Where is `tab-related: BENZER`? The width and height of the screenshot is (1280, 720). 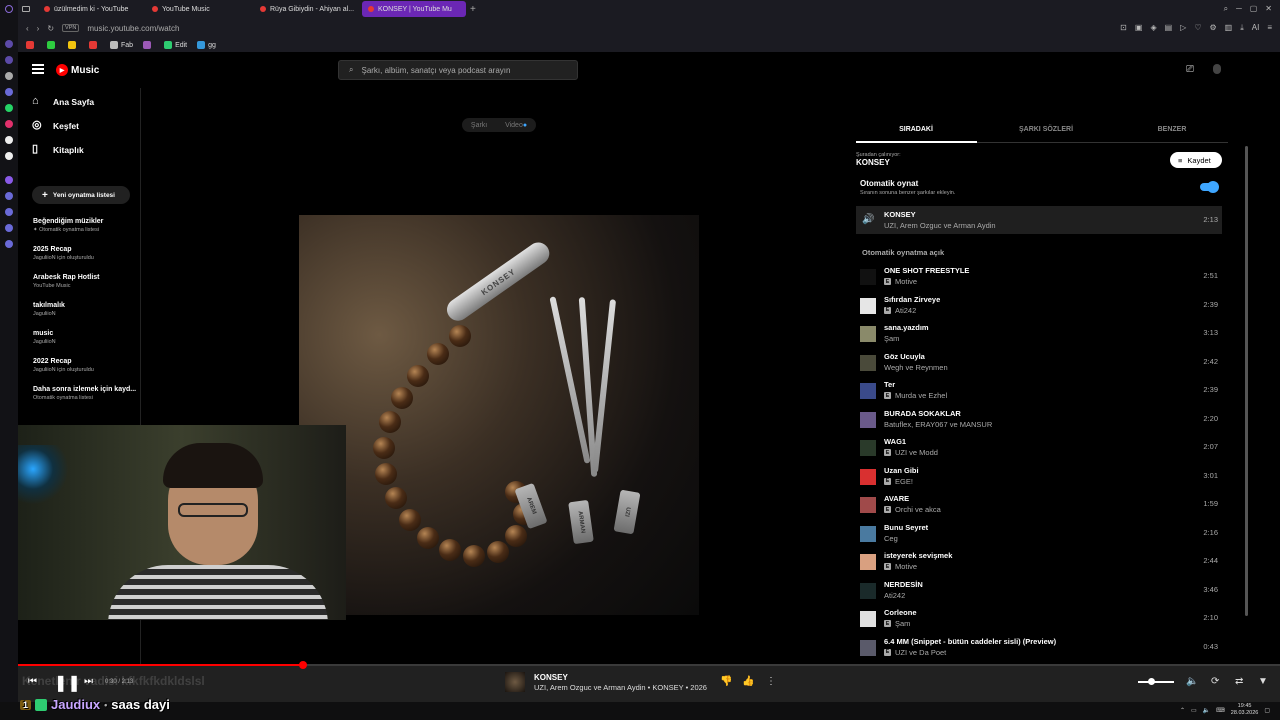
tab-related: BENZER is located at coordinates (1172, 129).